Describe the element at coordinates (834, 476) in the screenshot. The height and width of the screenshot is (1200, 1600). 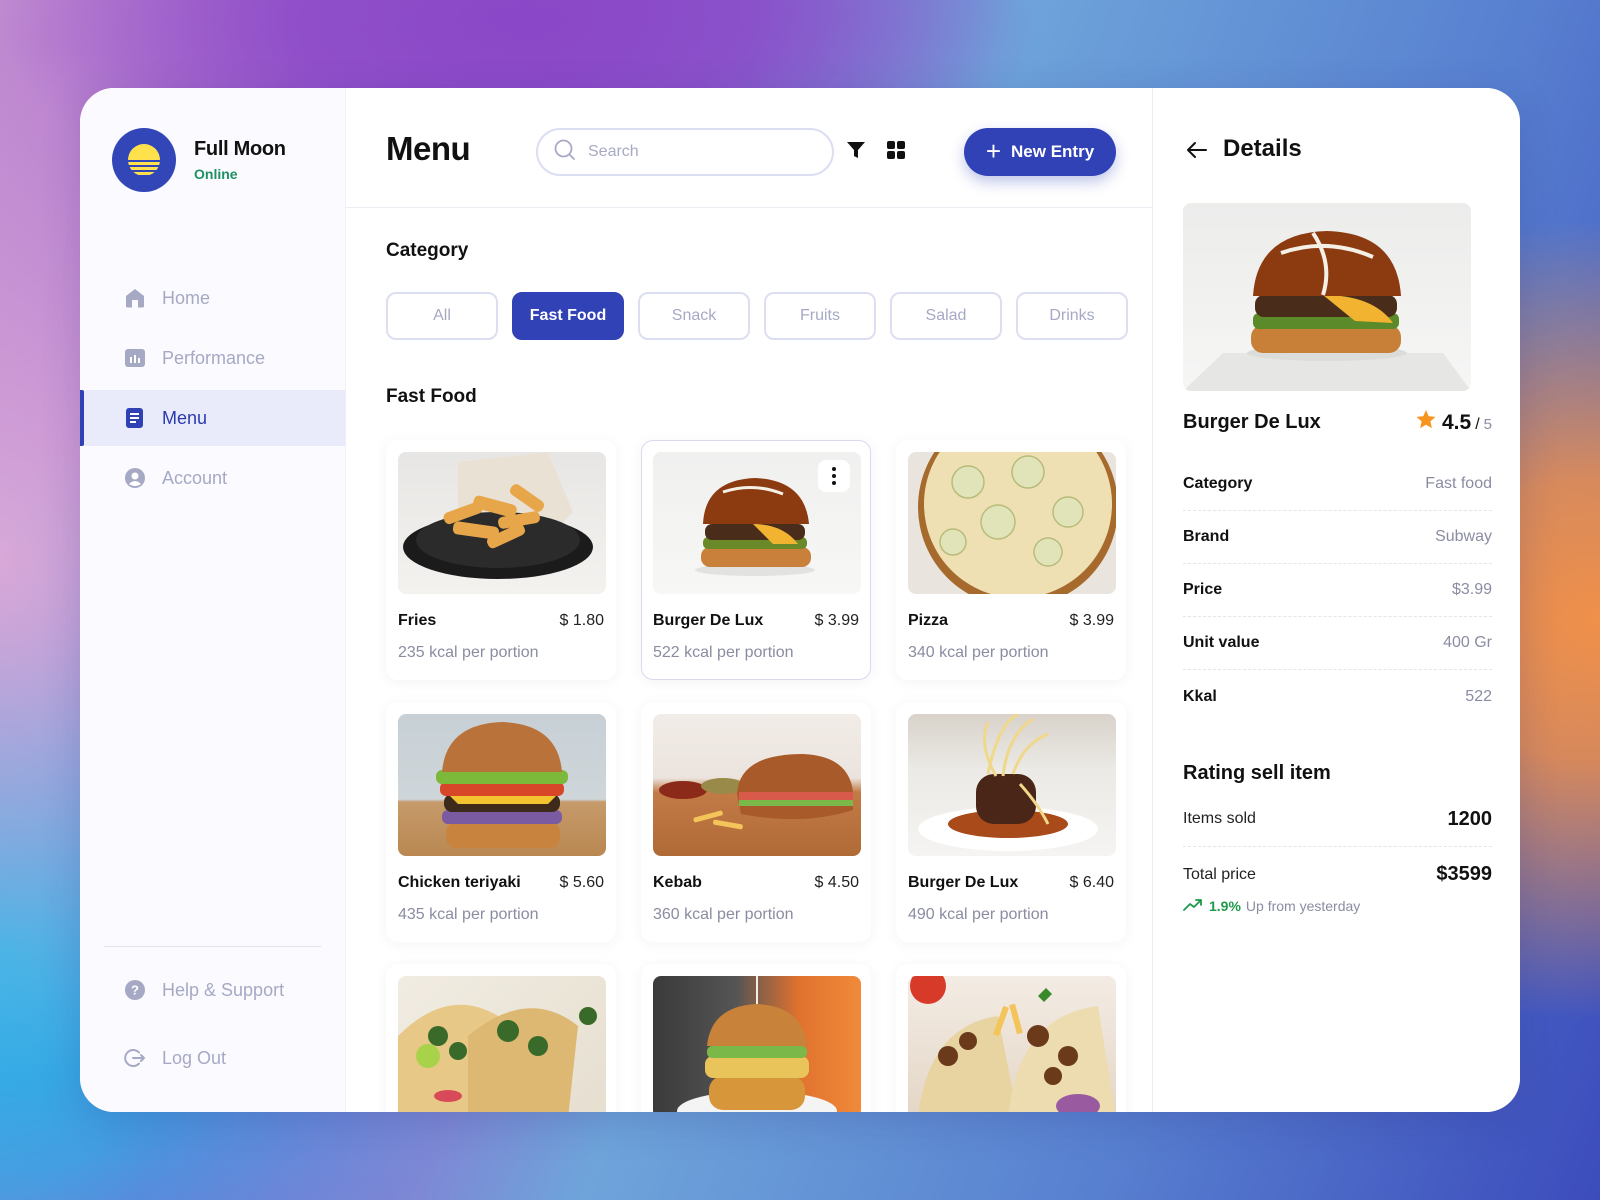
I see `more-options-button` at that location.